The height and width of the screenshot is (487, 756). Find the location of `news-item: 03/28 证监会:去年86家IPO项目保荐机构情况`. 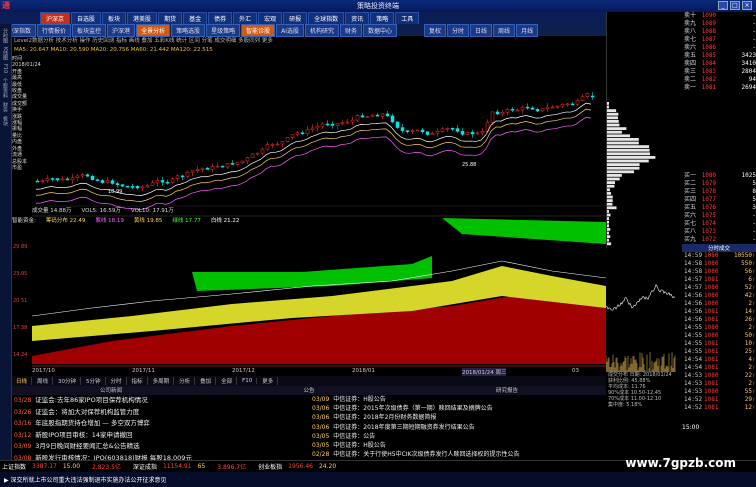

news-item: 03/28 证监会:去年86家IPO项目保荐机构情况 is located at coordinates (159, 401).